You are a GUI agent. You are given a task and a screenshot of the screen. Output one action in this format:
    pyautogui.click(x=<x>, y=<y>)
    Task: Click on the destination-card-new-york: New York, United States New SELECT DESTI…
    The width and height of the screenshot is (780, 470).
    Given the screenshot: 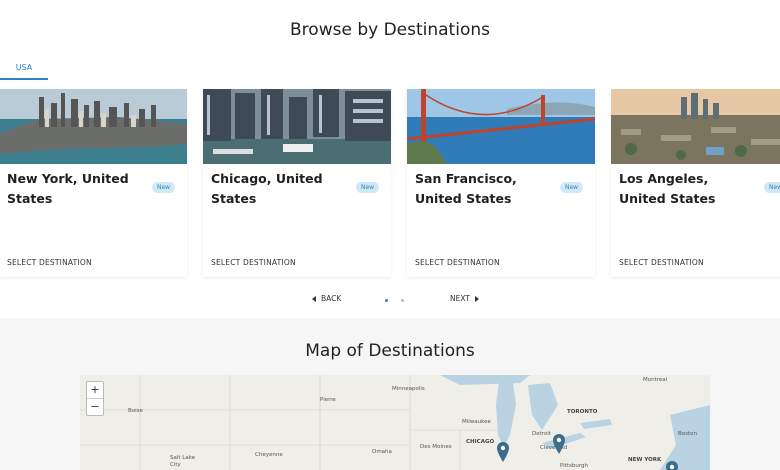 What is the action you would take?
    pyautogui.click(x=93, y=183)
    